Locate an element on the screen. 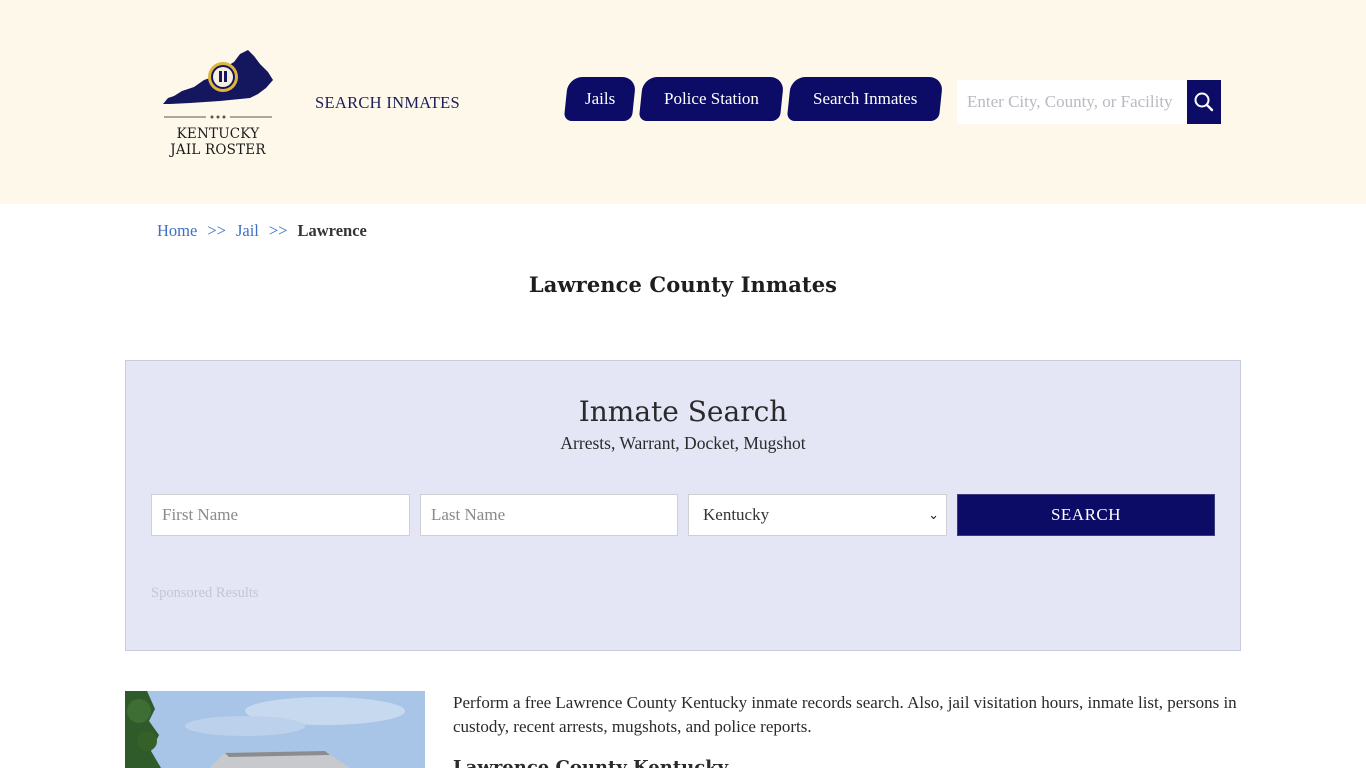 This screenshot has height=768, width=1366. breadcrumb-jail: Jail is located at coordinates (247, 231).